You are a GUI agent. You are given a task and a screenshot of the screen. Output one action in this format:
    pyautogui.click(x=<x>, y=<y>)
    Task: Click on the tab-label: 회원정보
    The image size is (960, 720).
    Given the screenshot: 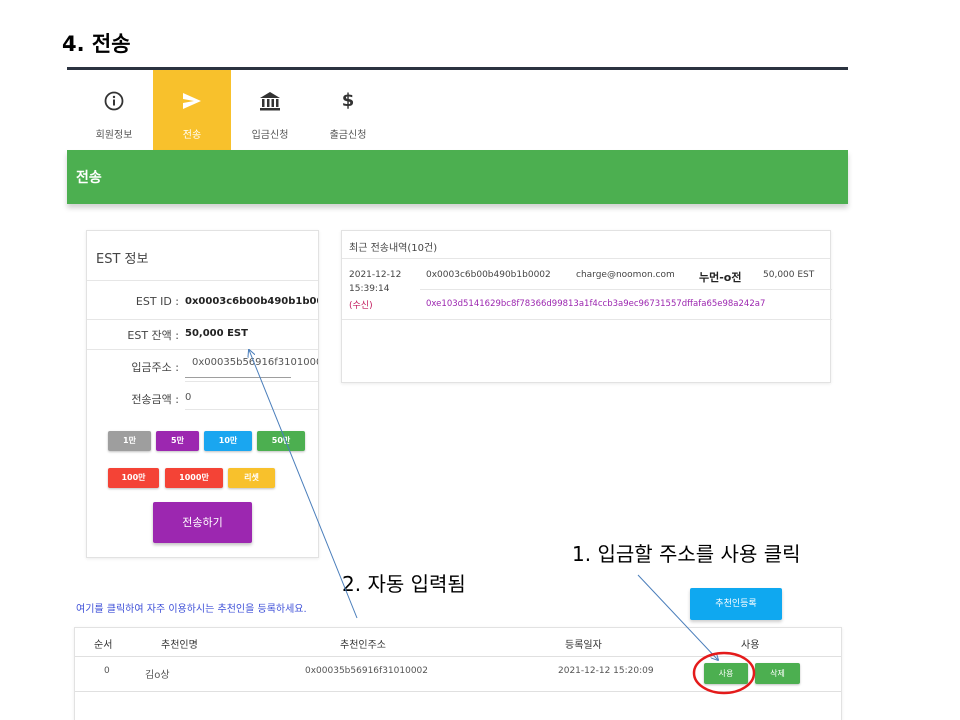 What is the action you would take?
    pyautogui.click(x=114, y=135)
    